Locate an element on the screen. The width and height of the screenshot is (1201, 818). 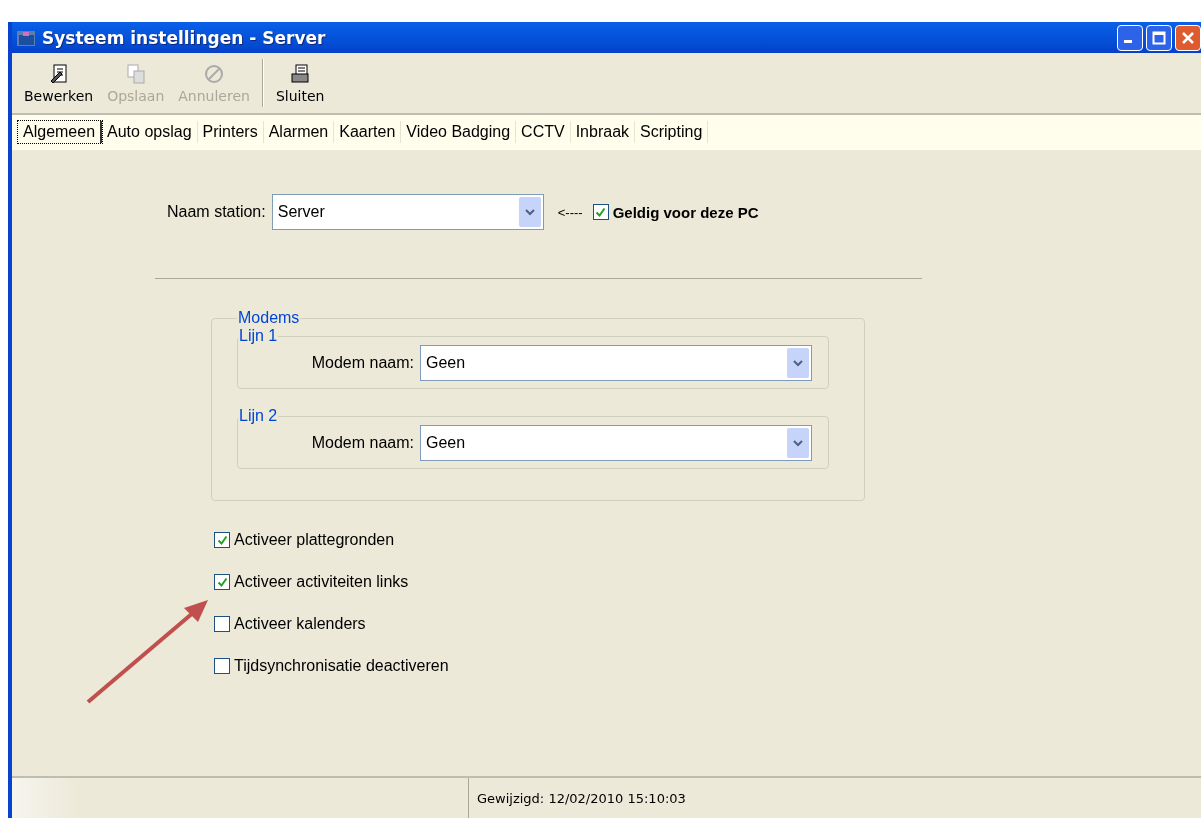
station-label: Naam station: is located at coordinates (216, 212).